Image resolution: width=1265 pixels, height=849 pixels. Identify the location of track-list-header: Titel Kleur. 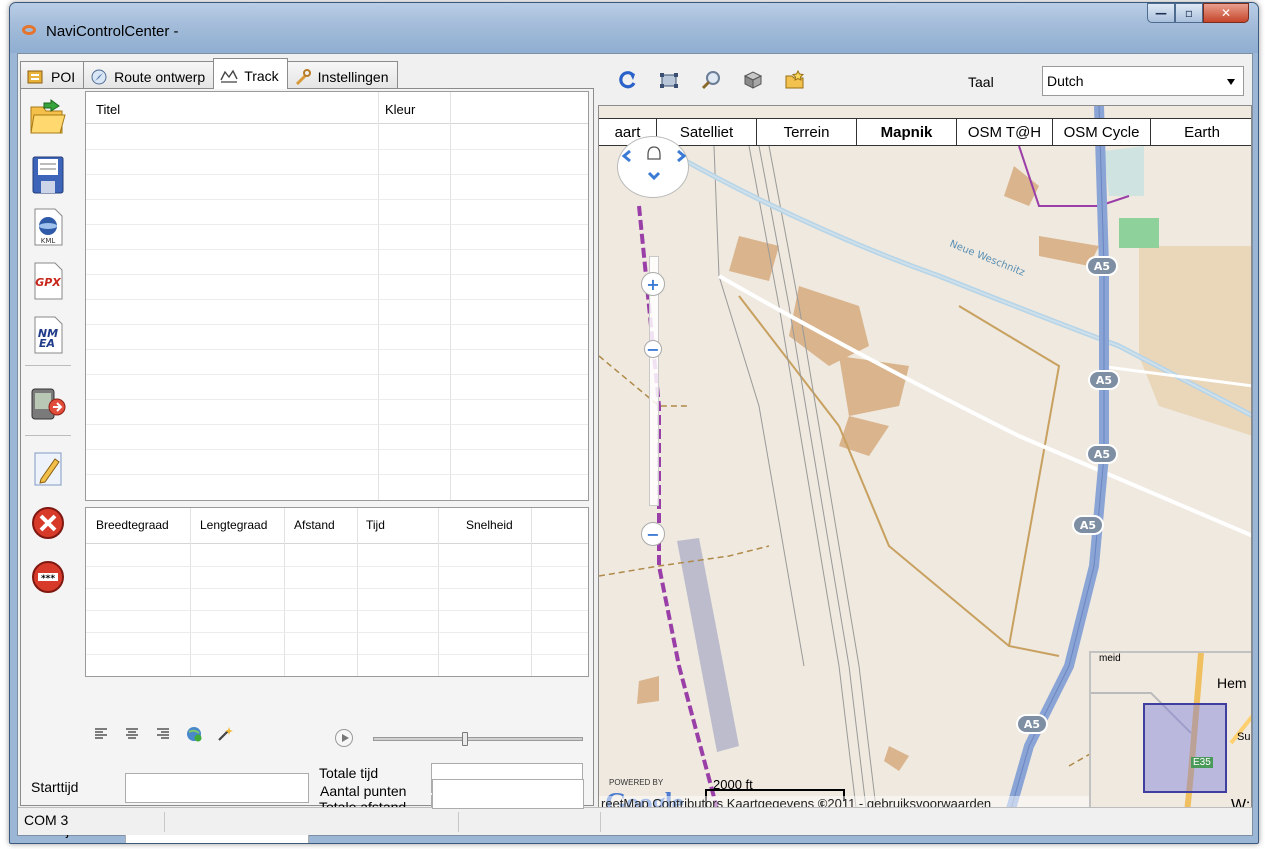
(337, 108).